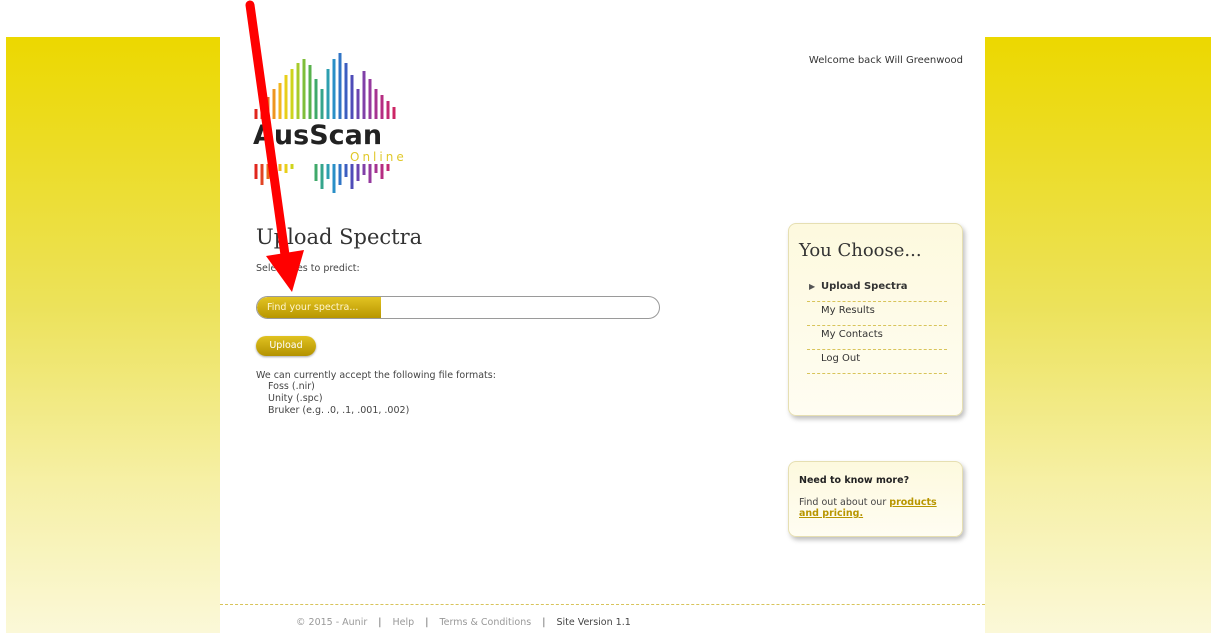  I want to click on welcome-message: Welcome back Will Greenwood, so click(885, 60).